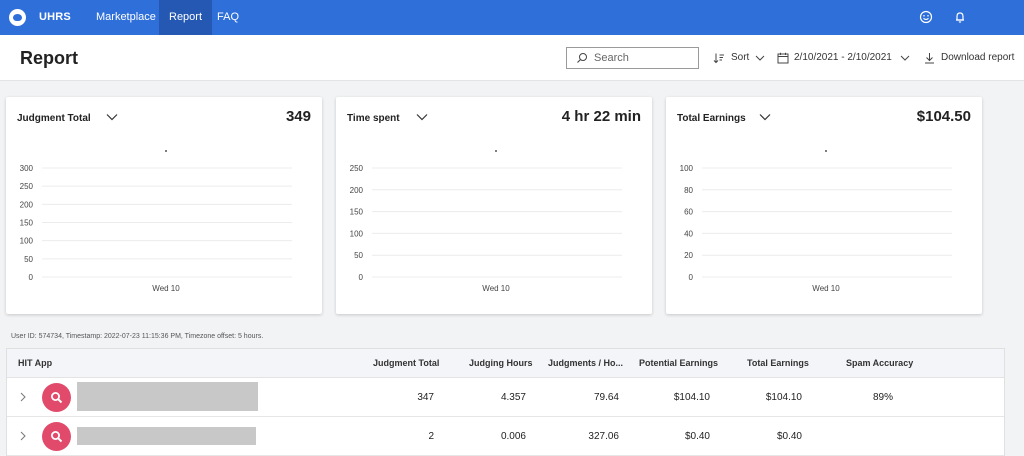  What do you see at coordinates (513, 436) in the screenshot?
I see `cell-judging-hours: 0.006` at bounding box center [513, 436].